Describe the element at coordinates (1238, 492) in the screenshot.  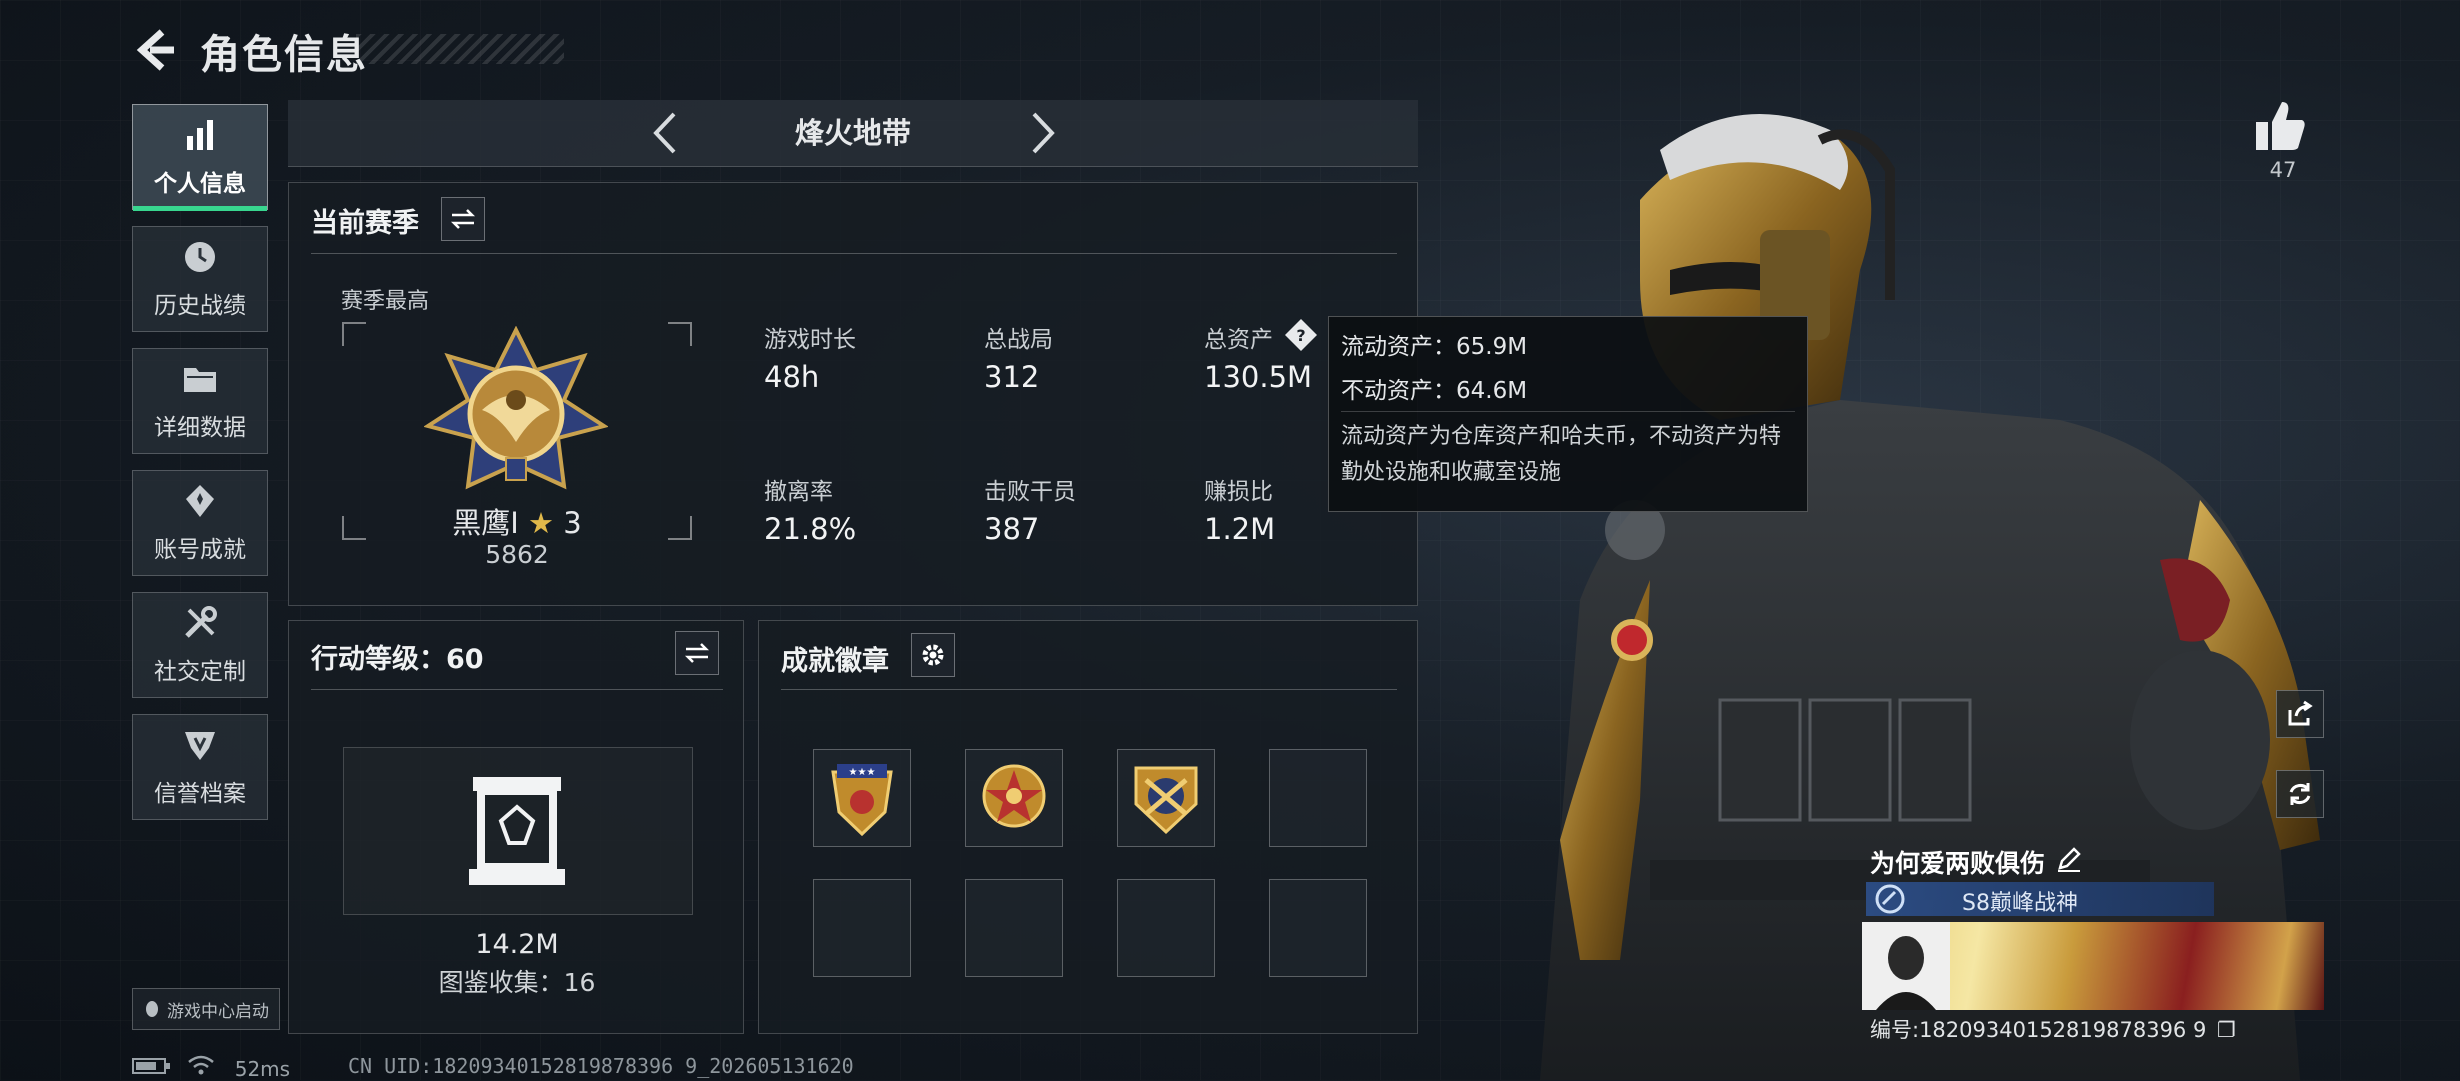
I see `stat-label: 赚损比` at that location.